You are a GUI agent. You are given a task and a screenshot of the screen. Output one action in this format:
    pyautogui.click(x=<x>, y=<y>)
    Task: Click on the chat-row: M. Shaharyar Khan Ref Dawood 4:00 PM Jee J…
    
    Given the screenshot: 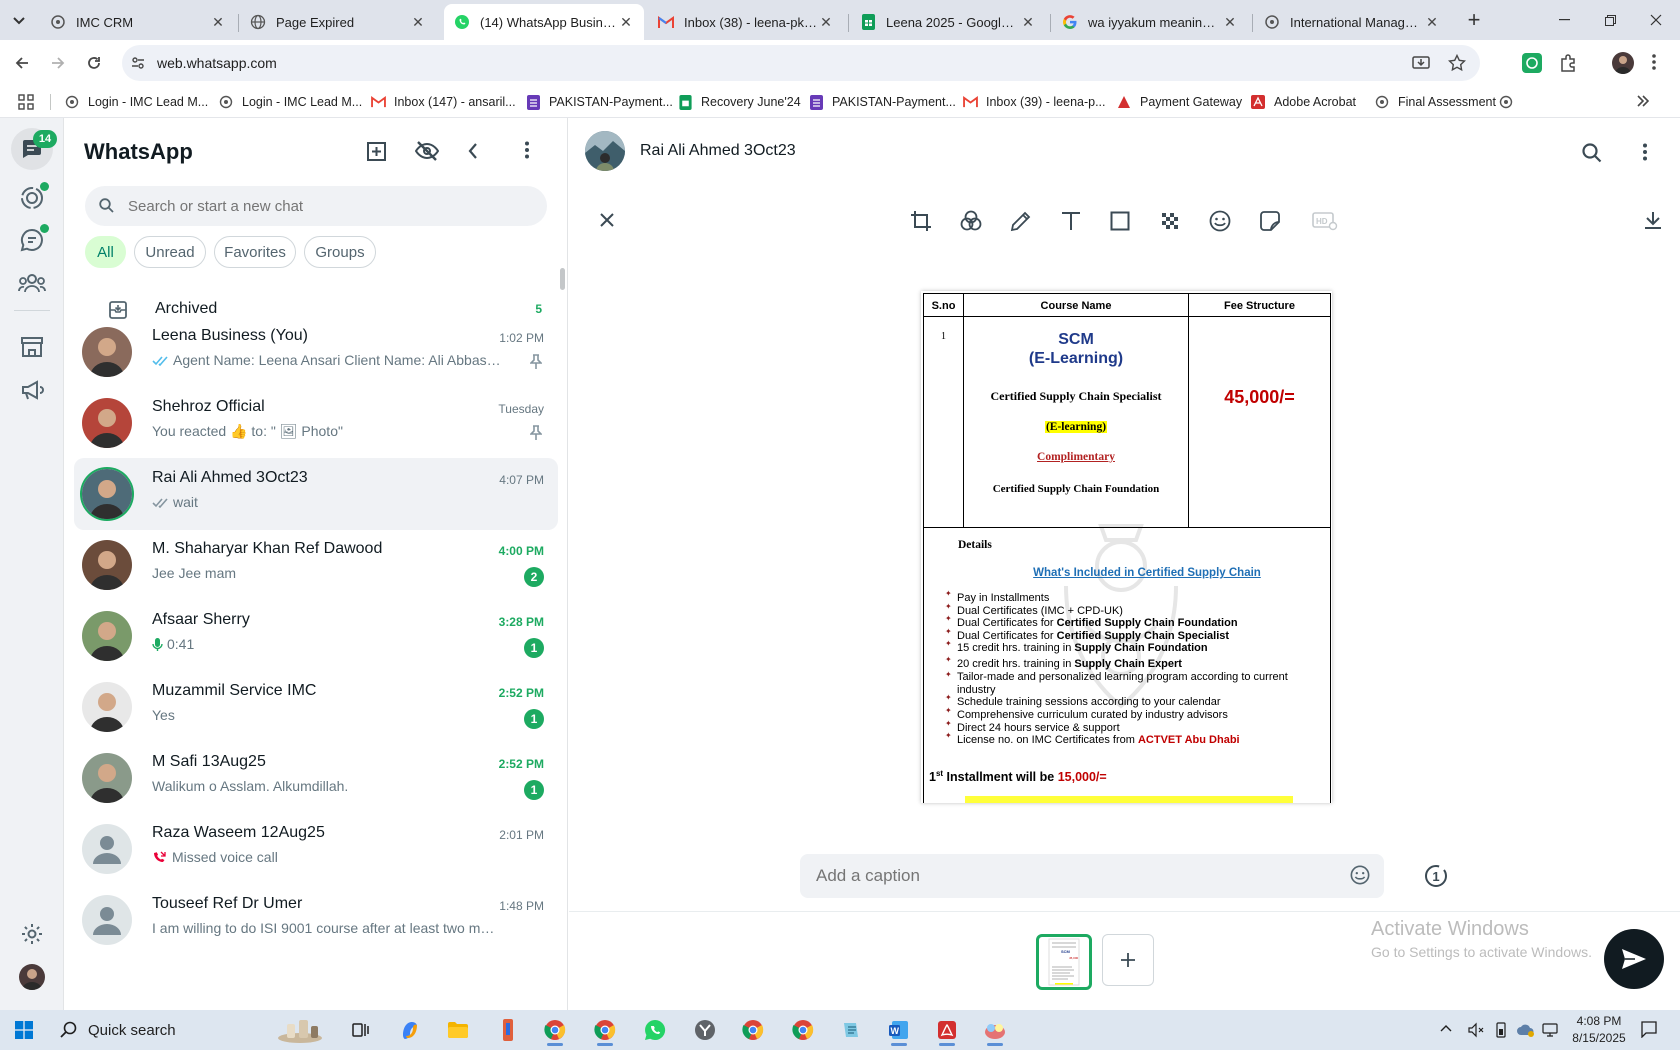 What is the action you would take?
    pyautogui.click(x=316, y=565)
    